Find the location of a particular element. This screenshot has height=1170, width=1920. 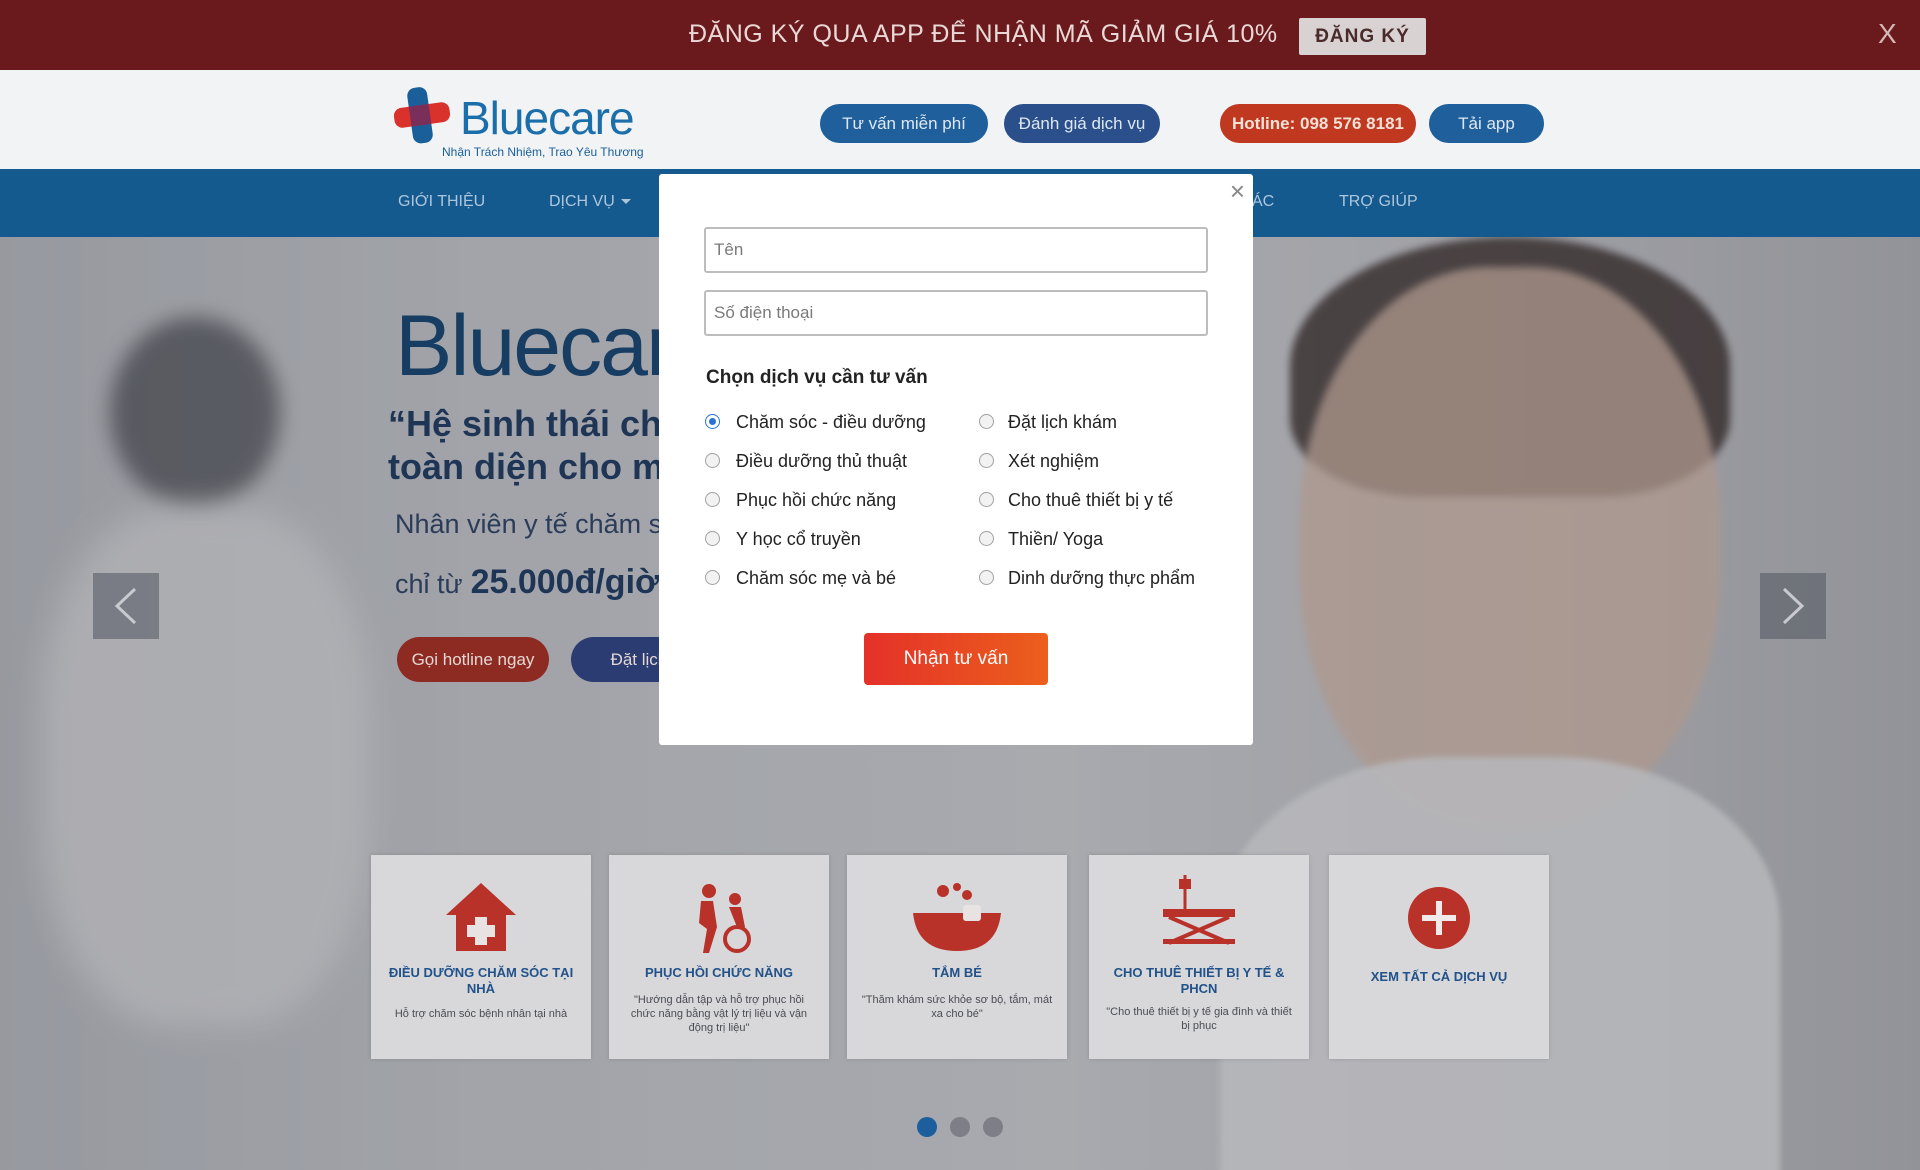

promo-close-button: X is located at coordinates (1887, 34).